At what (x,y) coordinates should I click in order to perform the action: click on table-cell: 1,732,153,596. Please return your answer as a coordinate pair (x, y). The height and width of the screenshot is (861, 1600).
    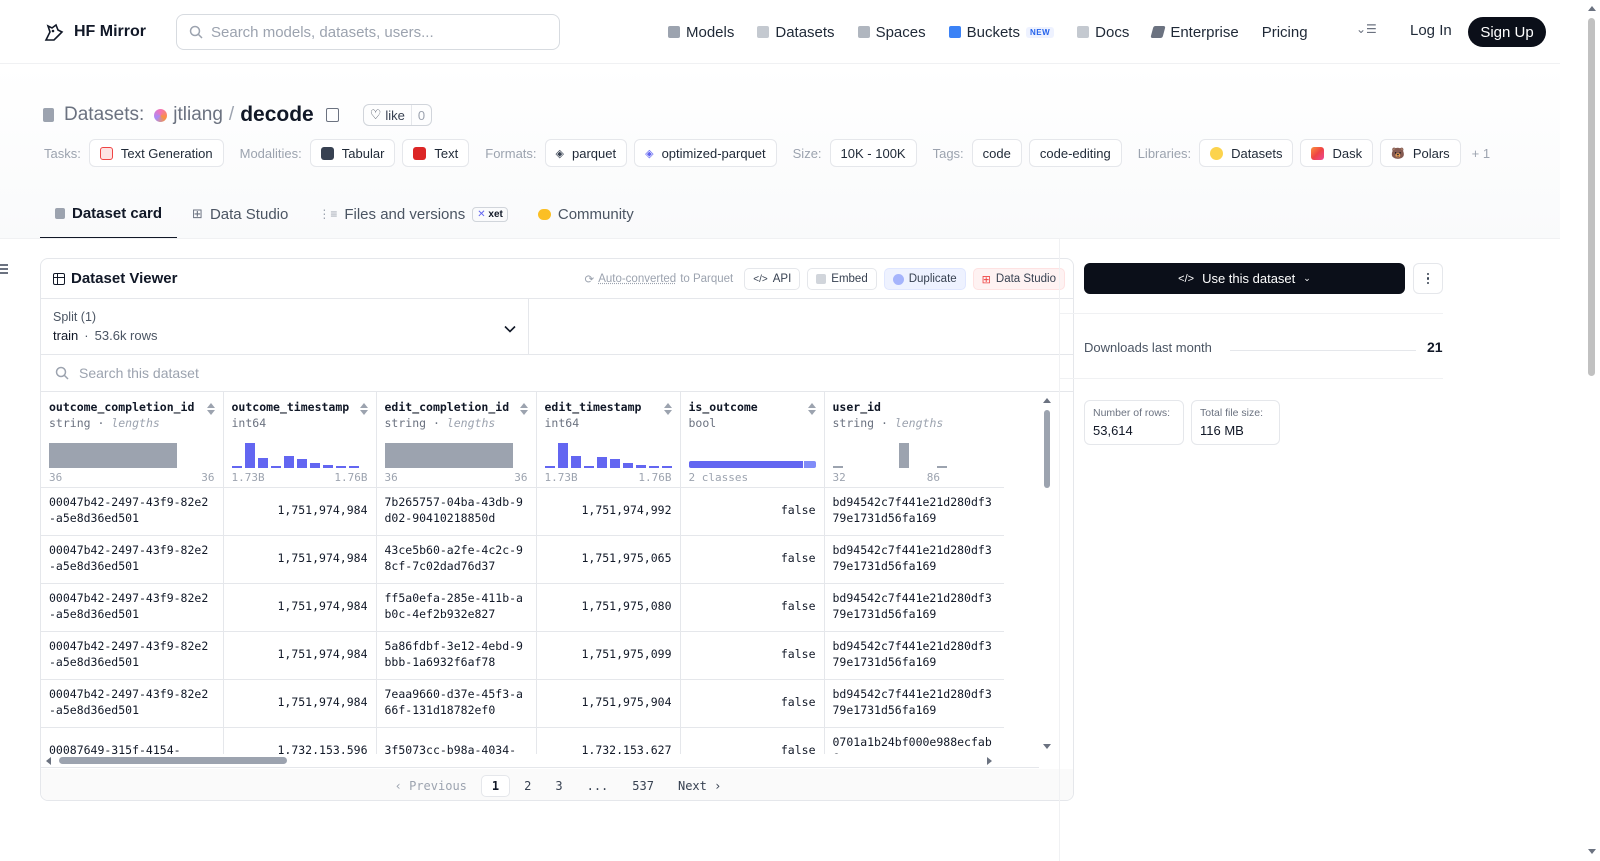
    Looking at the image, I should click on (300, 740).